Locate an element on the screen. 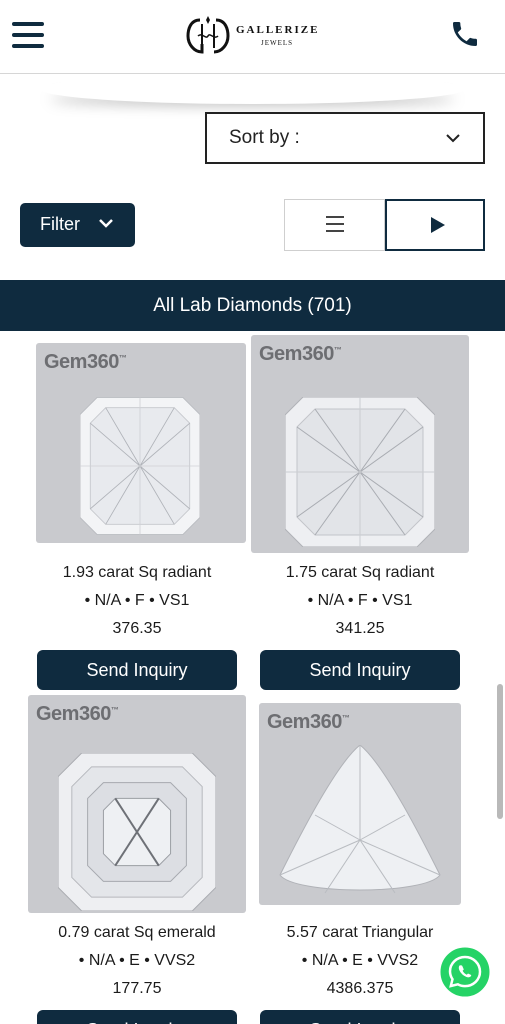 This screenshot has width=505, height=1024. whatsapp-icon is located at coordinates (465, 972).